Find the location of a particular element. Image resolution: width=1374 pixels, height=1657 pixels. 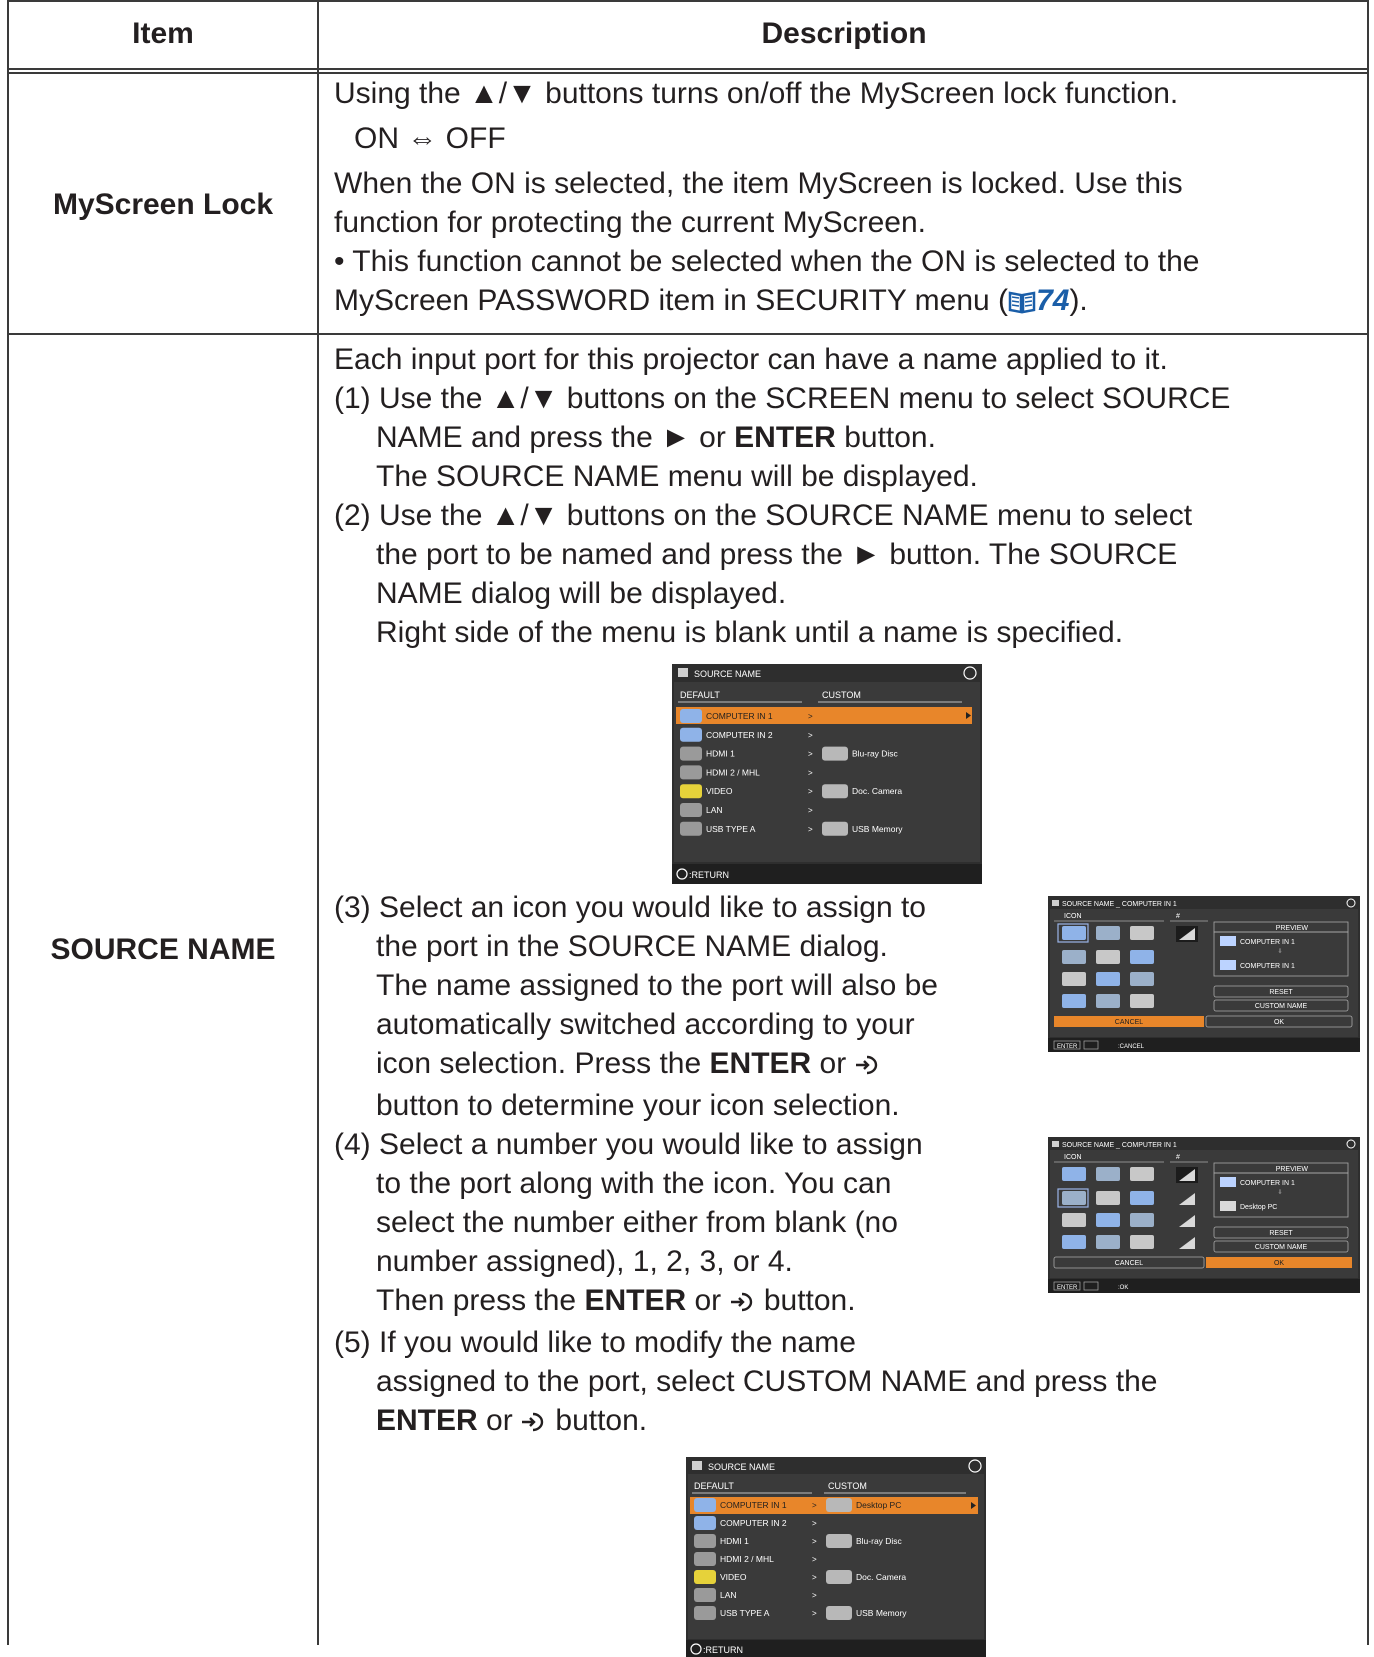

source-default-name: HDMI 2 / MHL is located at coordinates (747, 1559).